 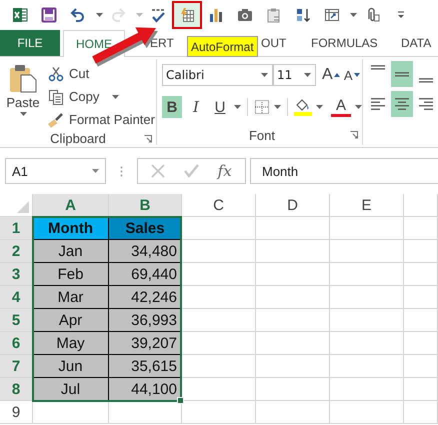 What do you see at coordinates (426, 104) in the screenshot?
I see `align-right-icon` at bounding box center [426, 104].